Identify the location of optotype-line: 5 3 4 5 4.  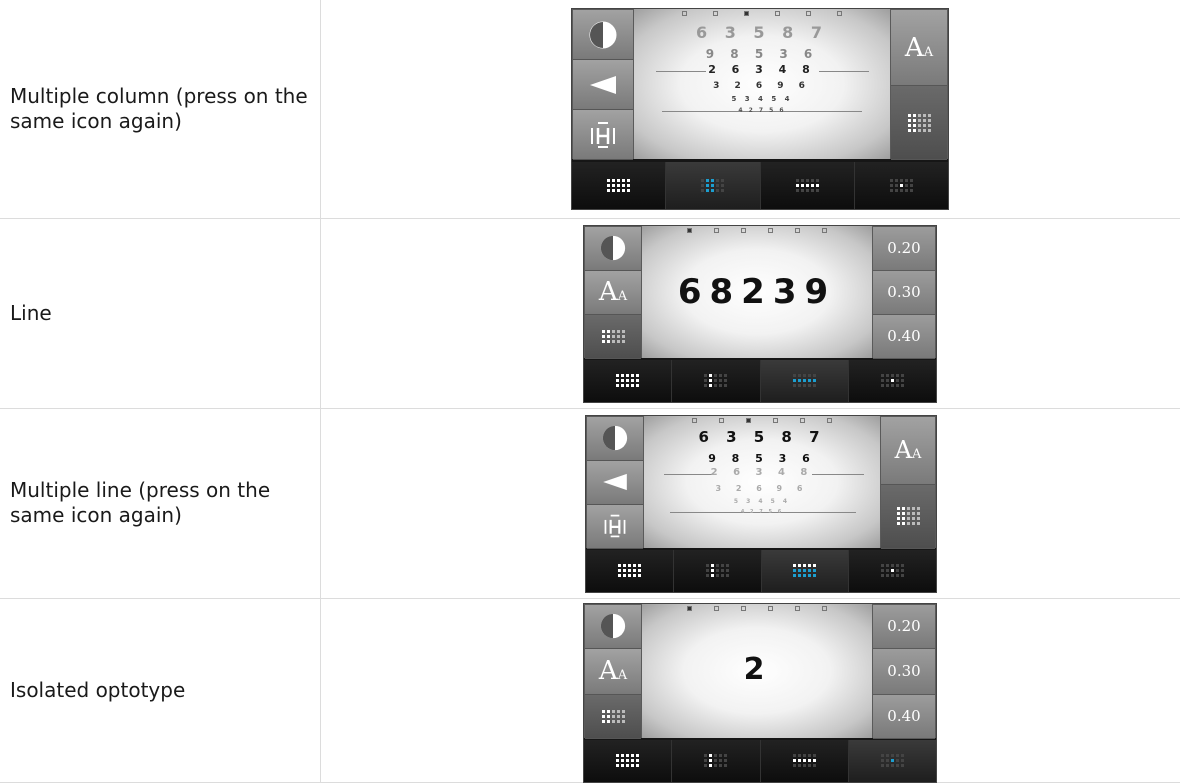
(762, 99).